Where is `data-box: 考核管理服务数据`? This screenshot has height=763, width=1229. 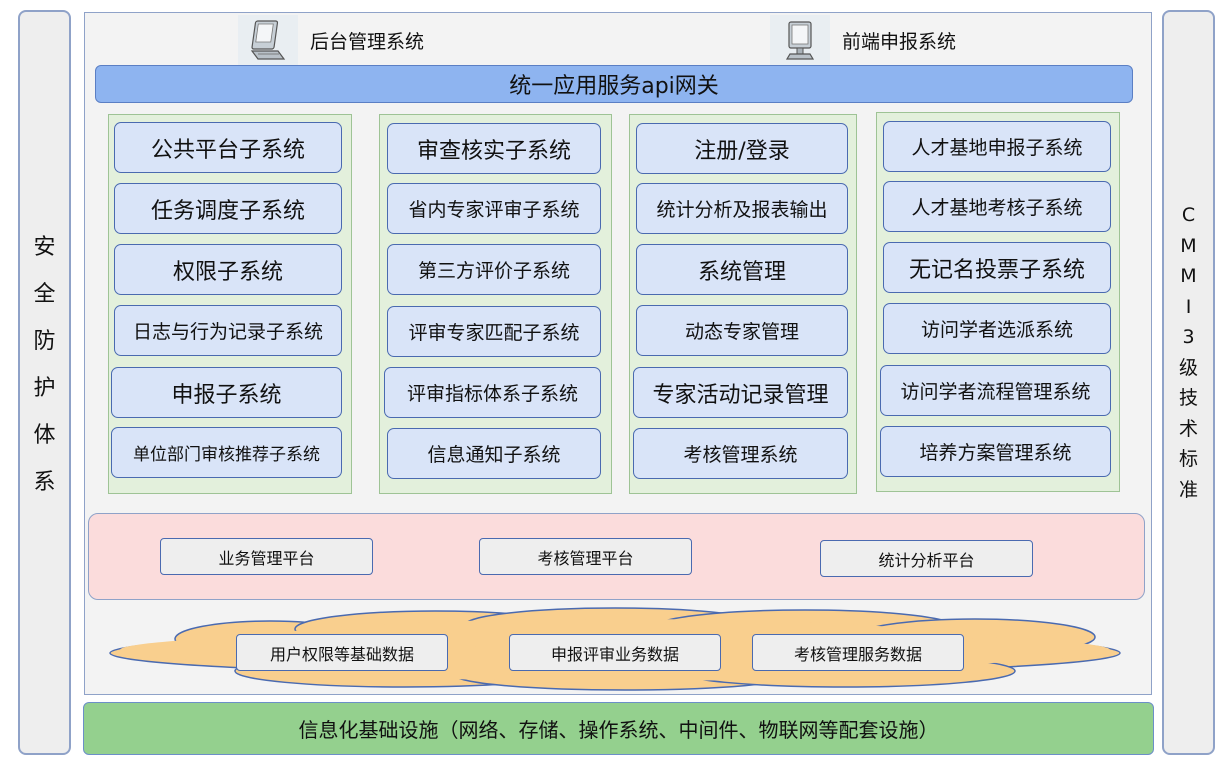
data-box: 考核管理服务数据 is located at coordinates (858, 652).